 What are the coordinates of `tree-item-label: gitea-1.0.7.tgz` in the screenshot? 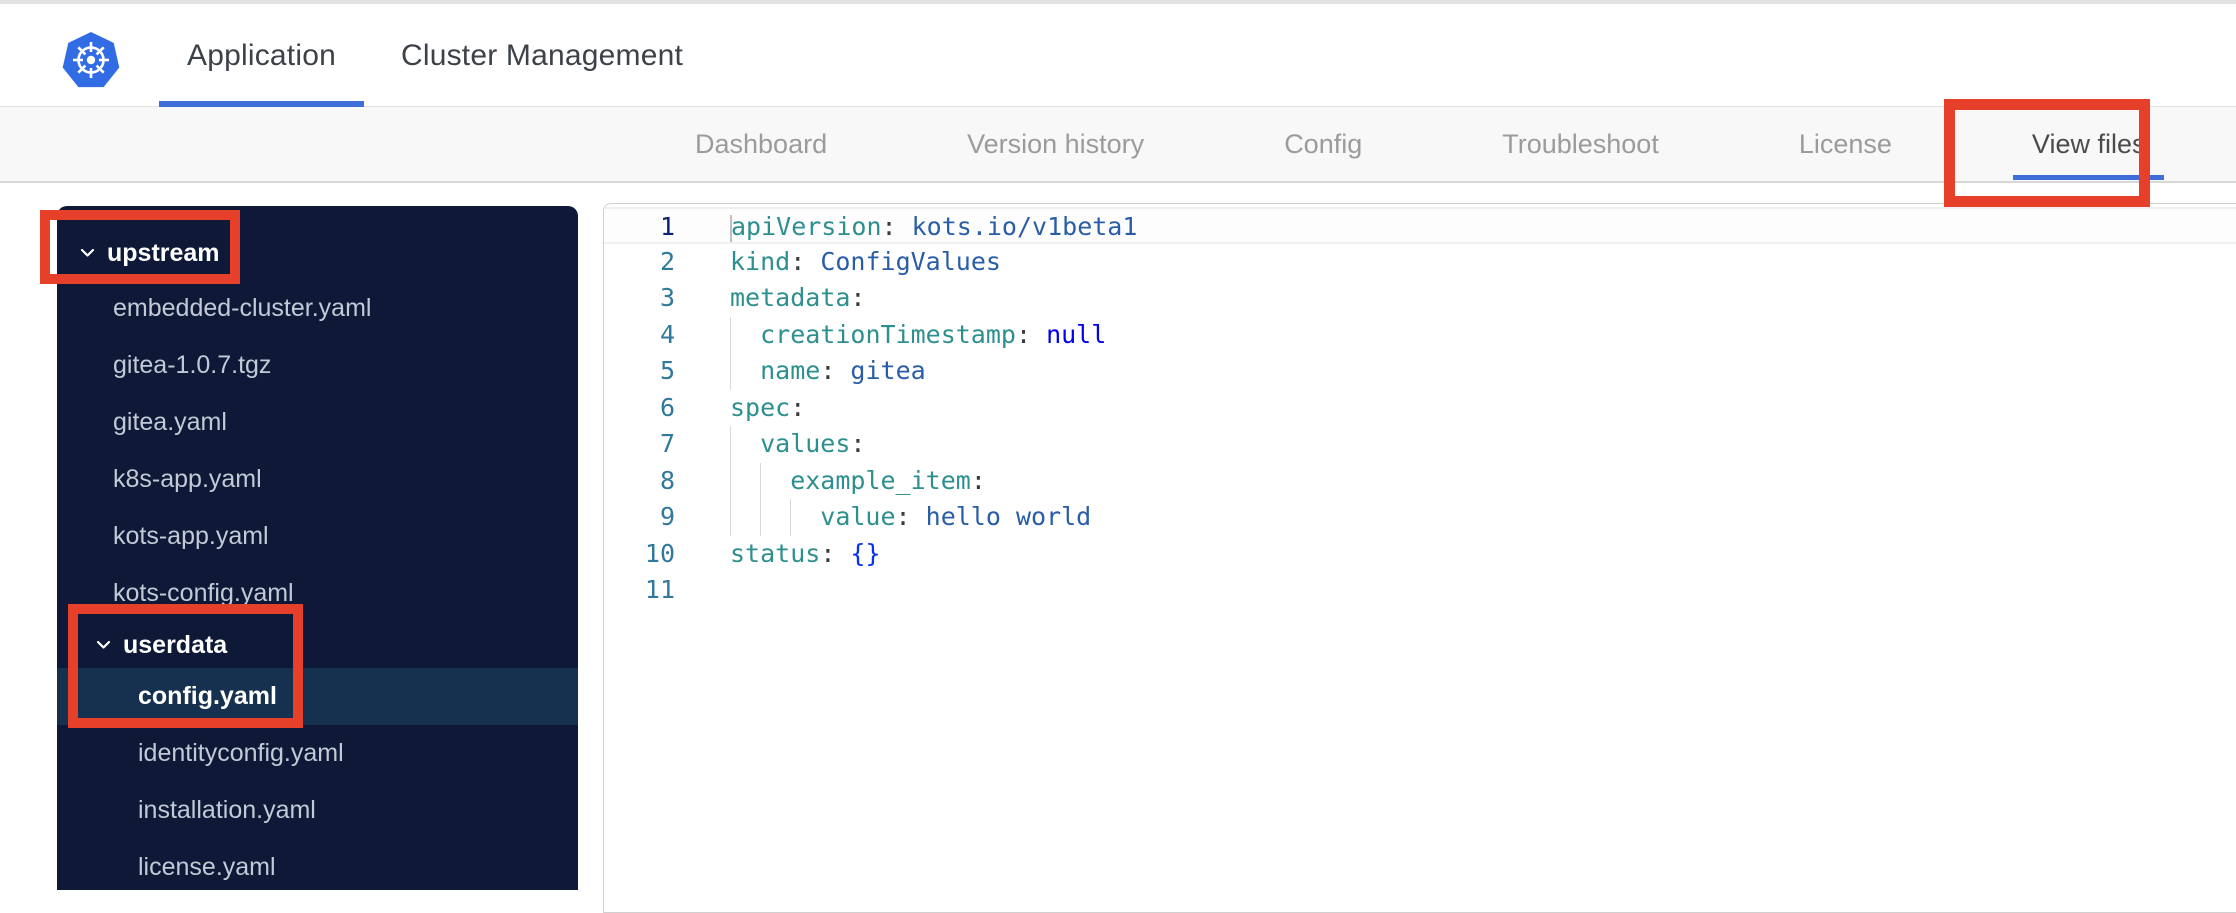 It's located at (192, 365).